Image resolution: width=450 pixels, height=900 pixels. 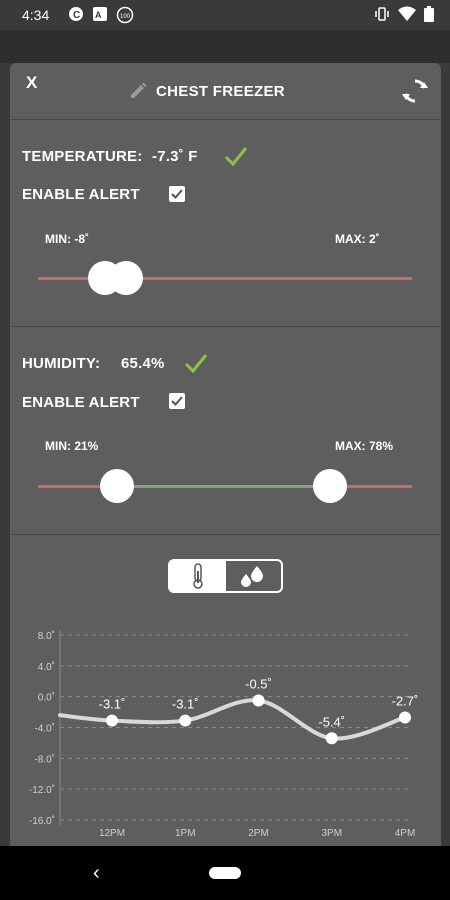 I want to click on humidity-value: 65.4%, so click(x=143, y=363).